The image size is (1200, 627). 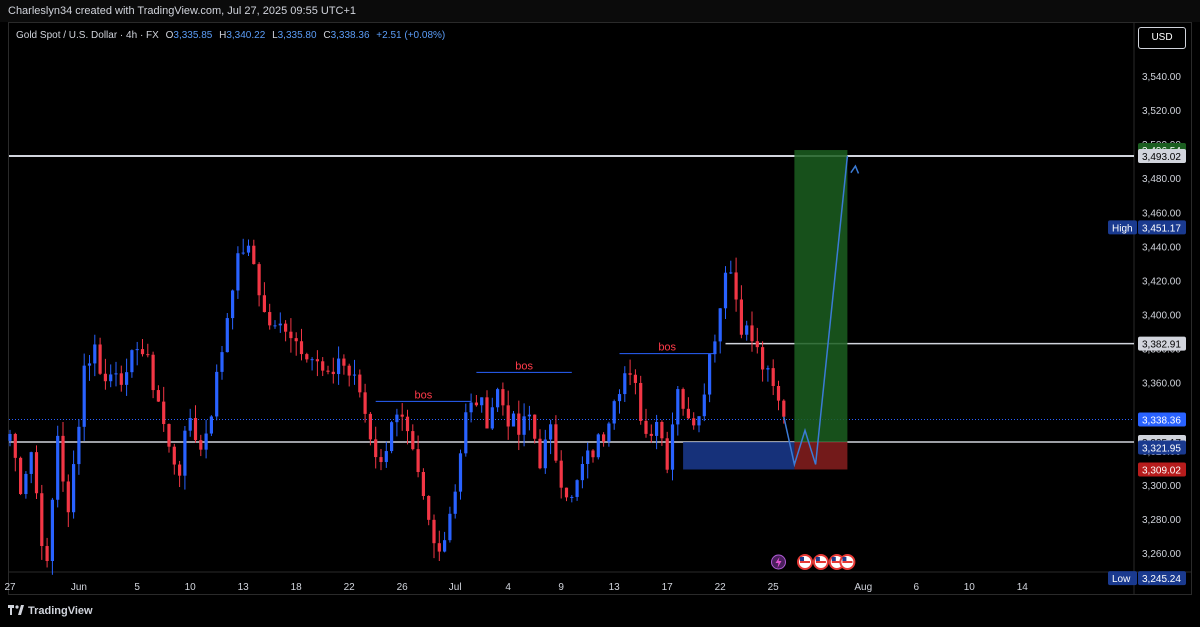 I want to click on x-tick-label: Jun, so click(x=79, y=587).